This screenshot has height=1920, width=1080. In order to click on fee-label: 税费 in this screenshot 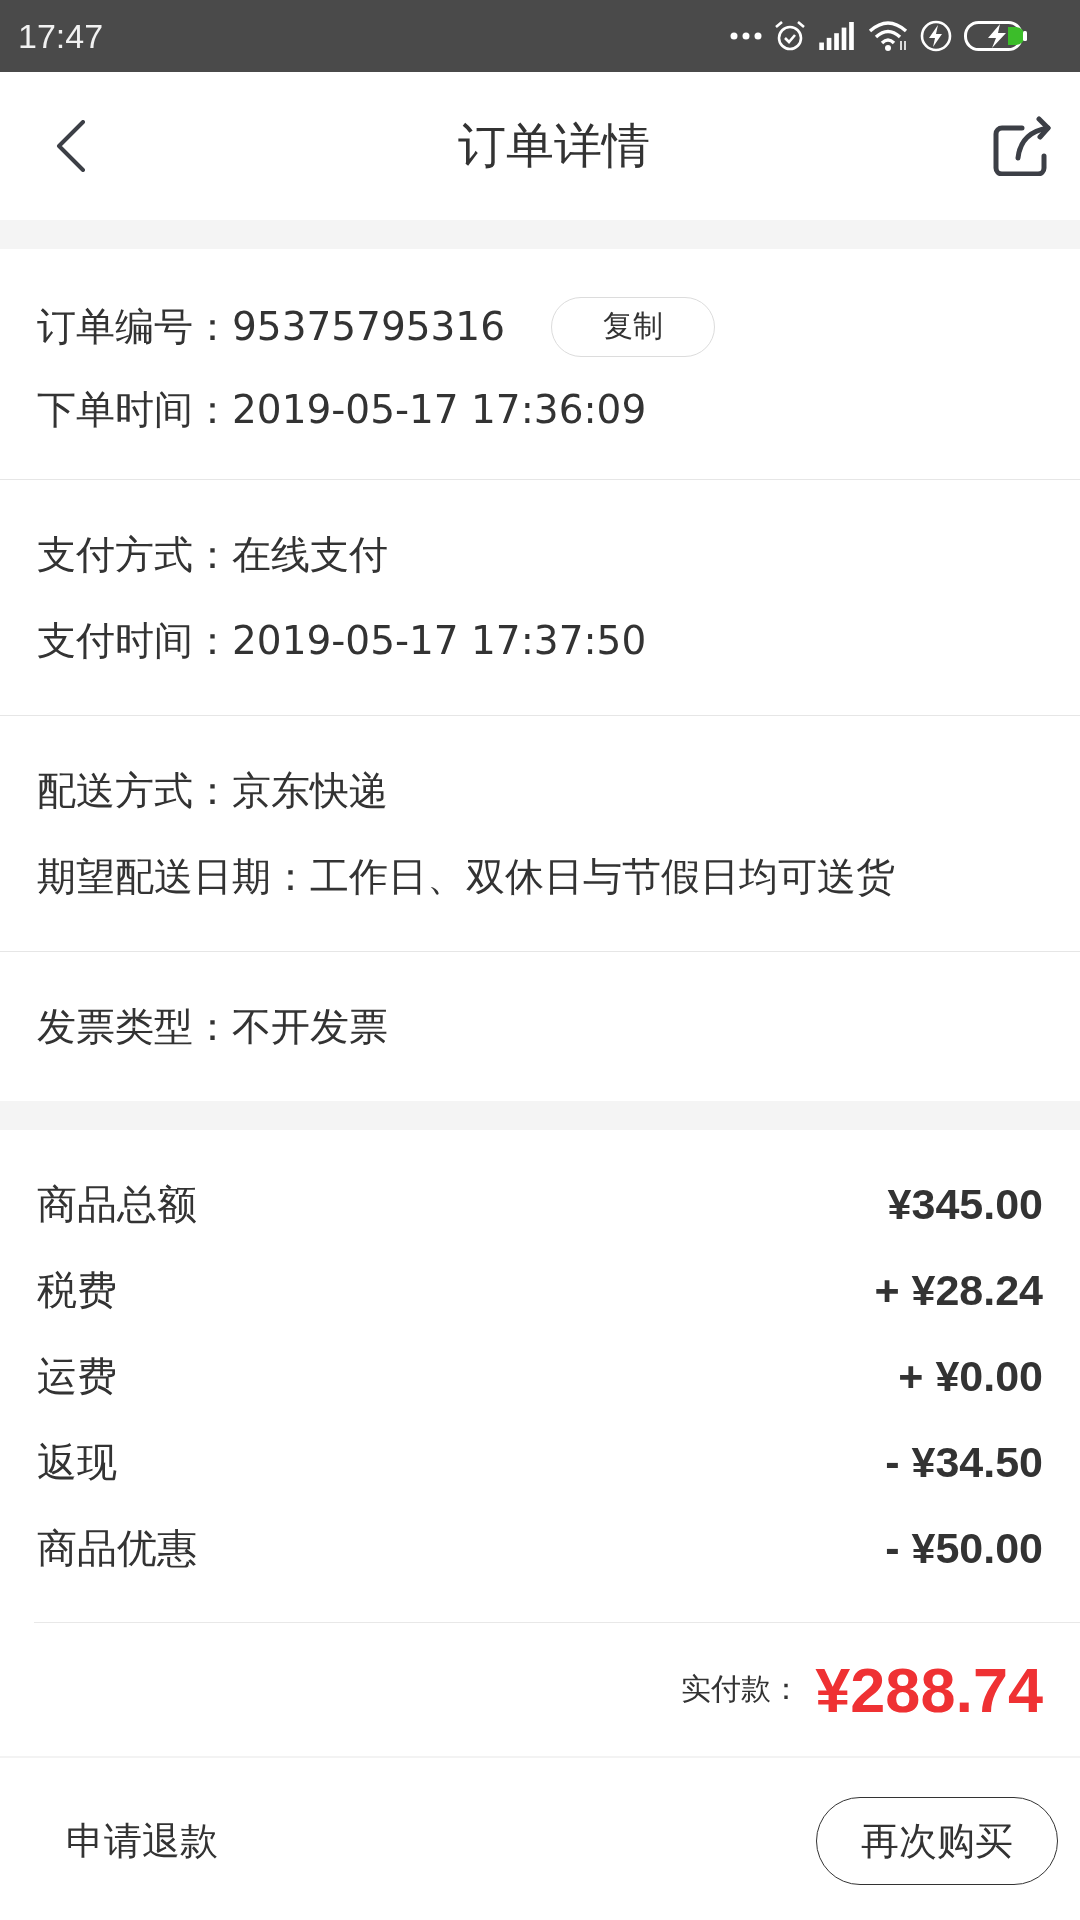, I will do `click(77, 1290)`.